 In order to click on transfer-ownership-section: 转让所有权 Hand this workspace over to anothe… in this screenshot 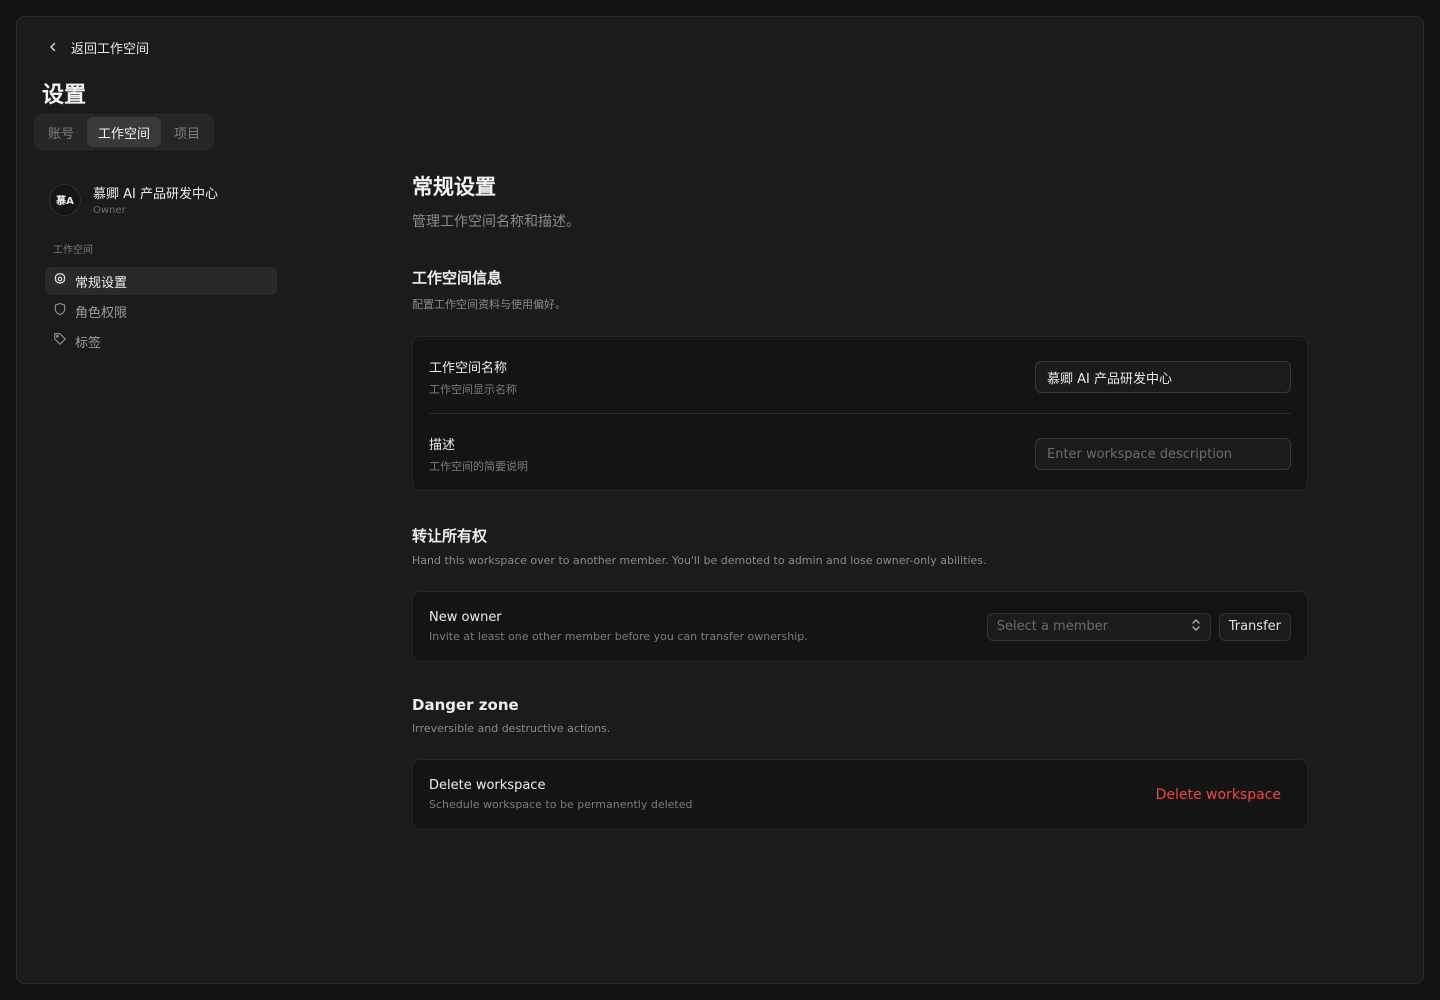, I will do `click(860, 593)`.